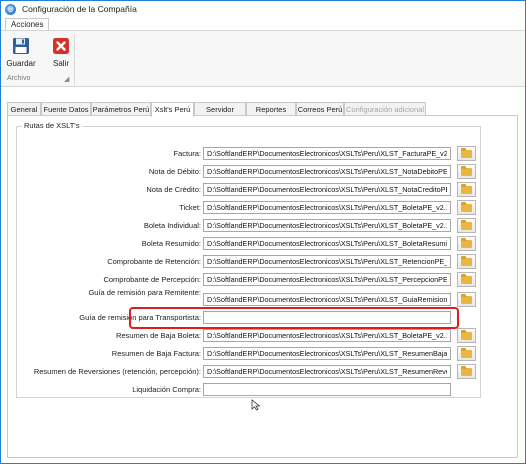  I want to click on field-label: Liquidación Compra:, so click(166, 389).